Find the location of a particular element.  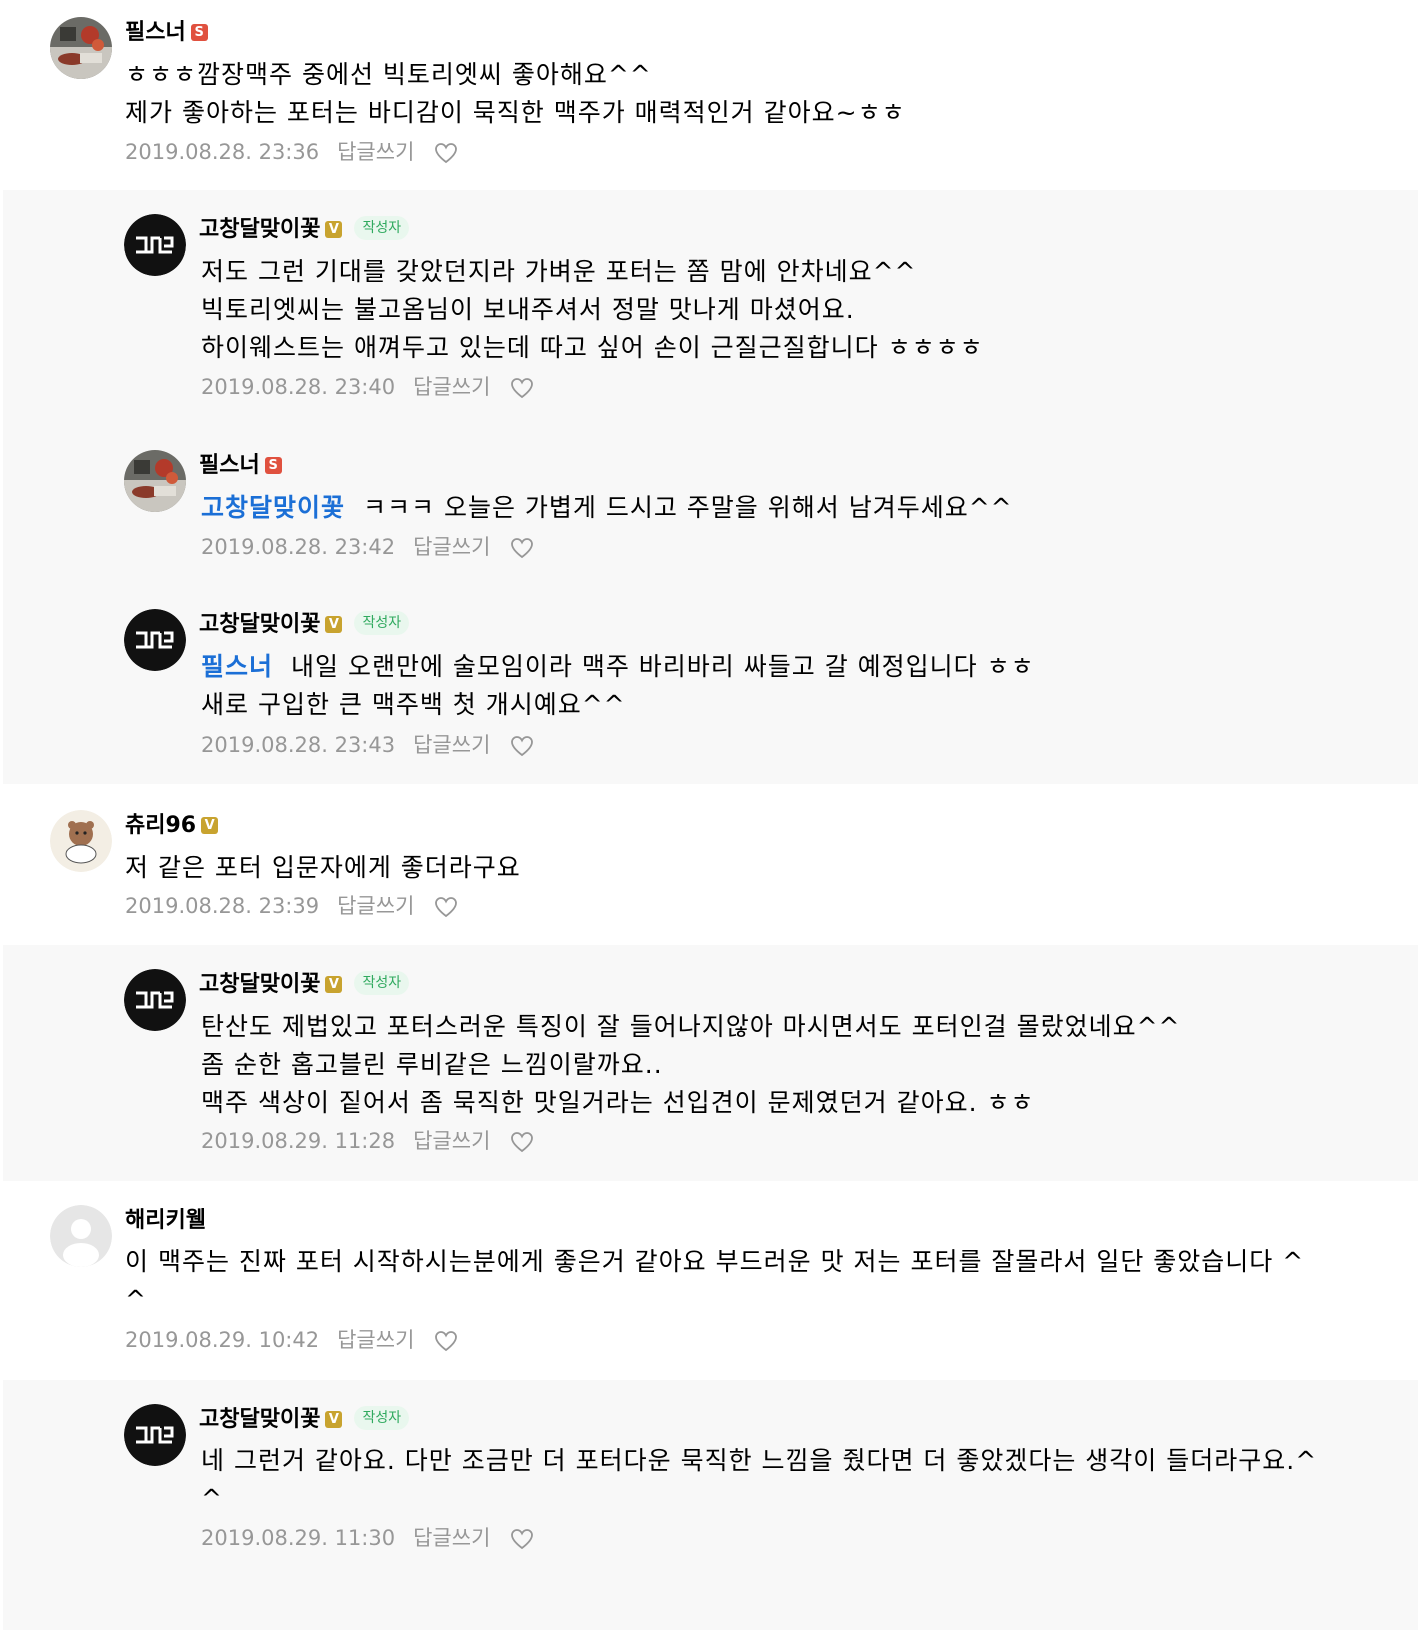

comment-date: 2019.08.28. 23:40 is located at coordinates (298, 387).